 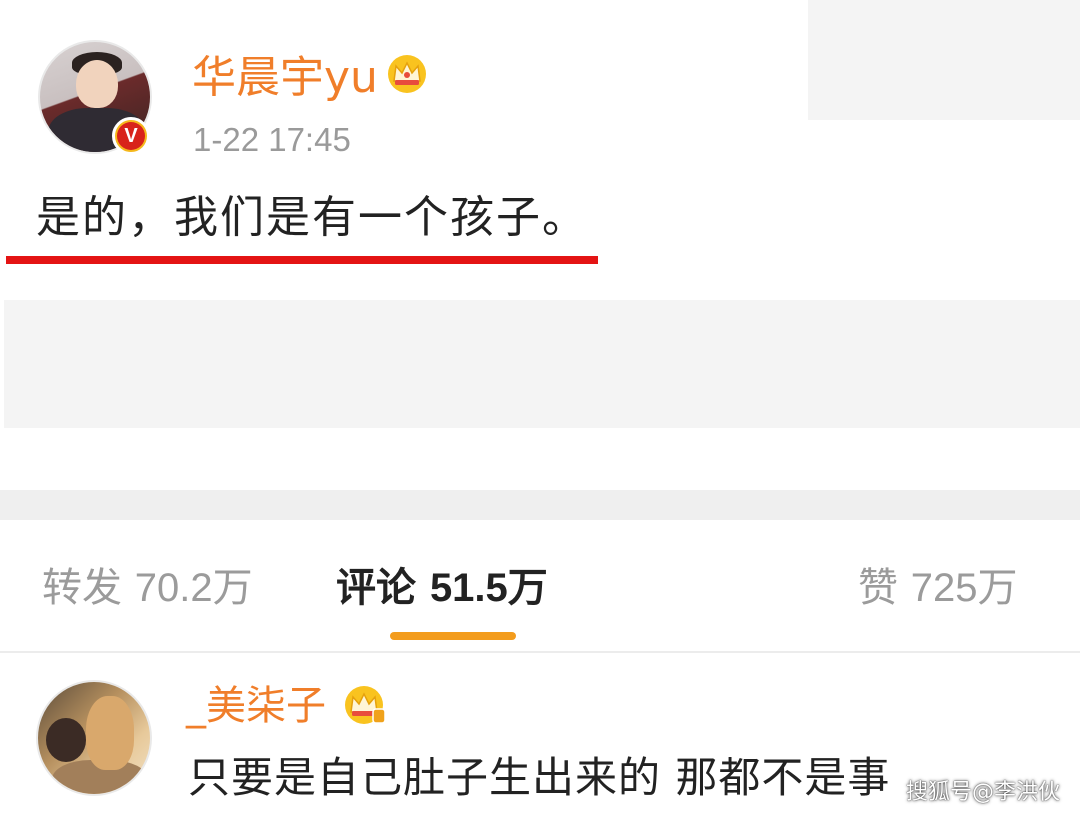 I want to click on tab-repost: 转发 70.2万, so click(x=147, y=588).